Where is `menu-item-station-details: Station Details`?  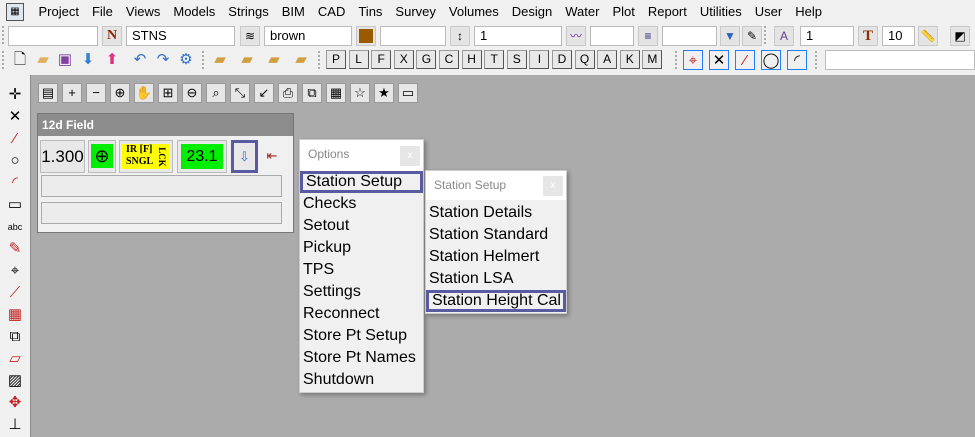
menu-item-station-details: Station Details is located at coordinates (496, 213).